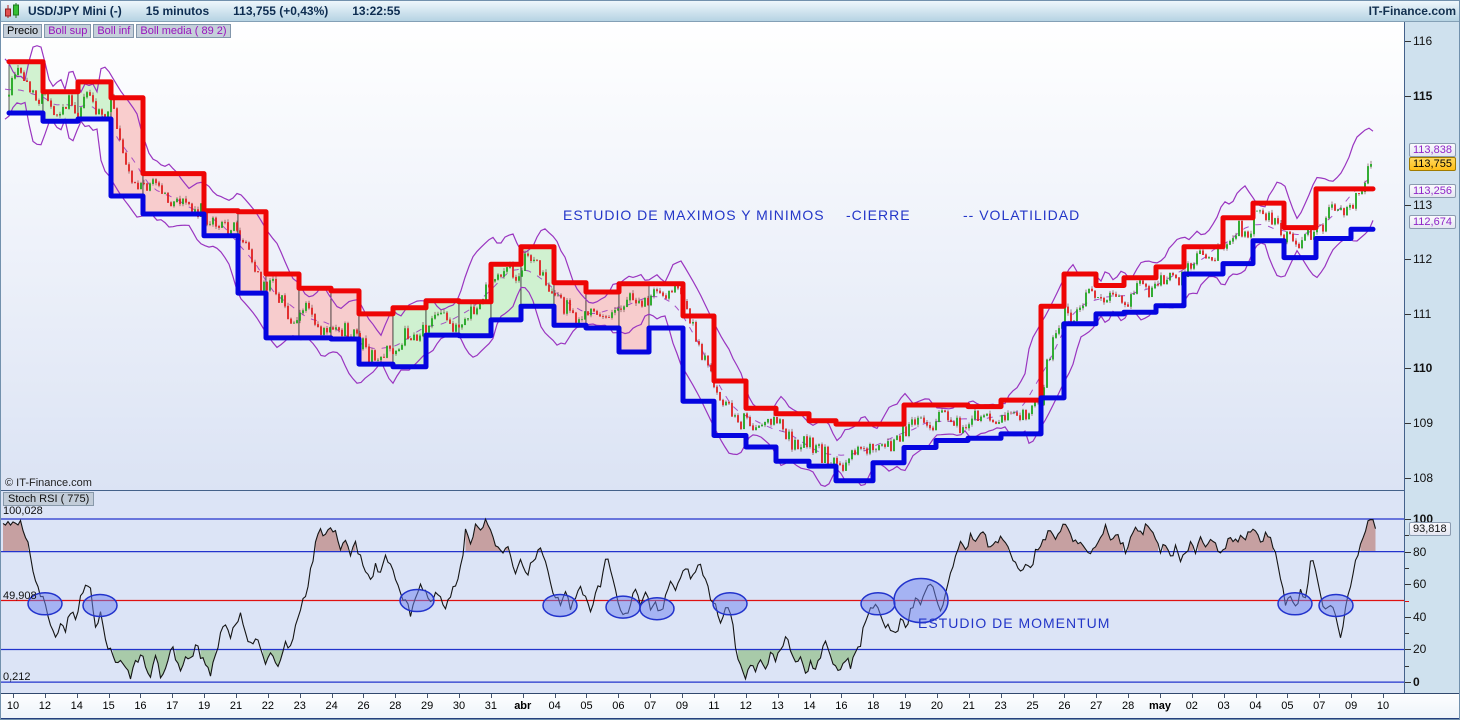 This screenshot has width=1460, height=720. Describe the element at coordinates (17, 676) in the screenshot. I see `indicator-min-label: 0,212` at that location.